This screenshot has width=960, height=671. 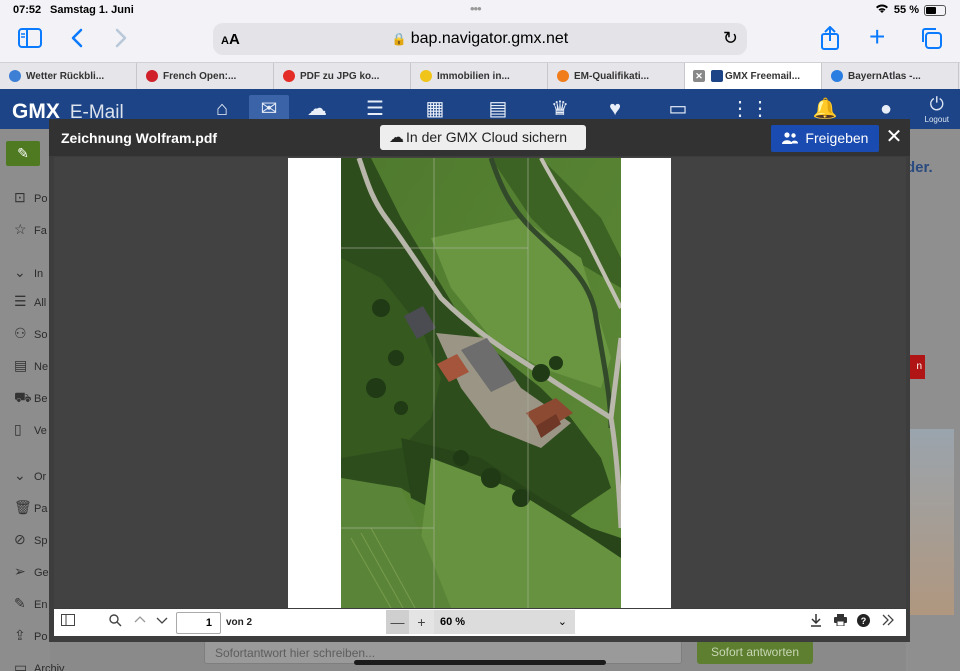 What do you see at coordinates (23, 153) in the screenshot?
I see `compose-button: ✎` at bounding box center [23, 153].